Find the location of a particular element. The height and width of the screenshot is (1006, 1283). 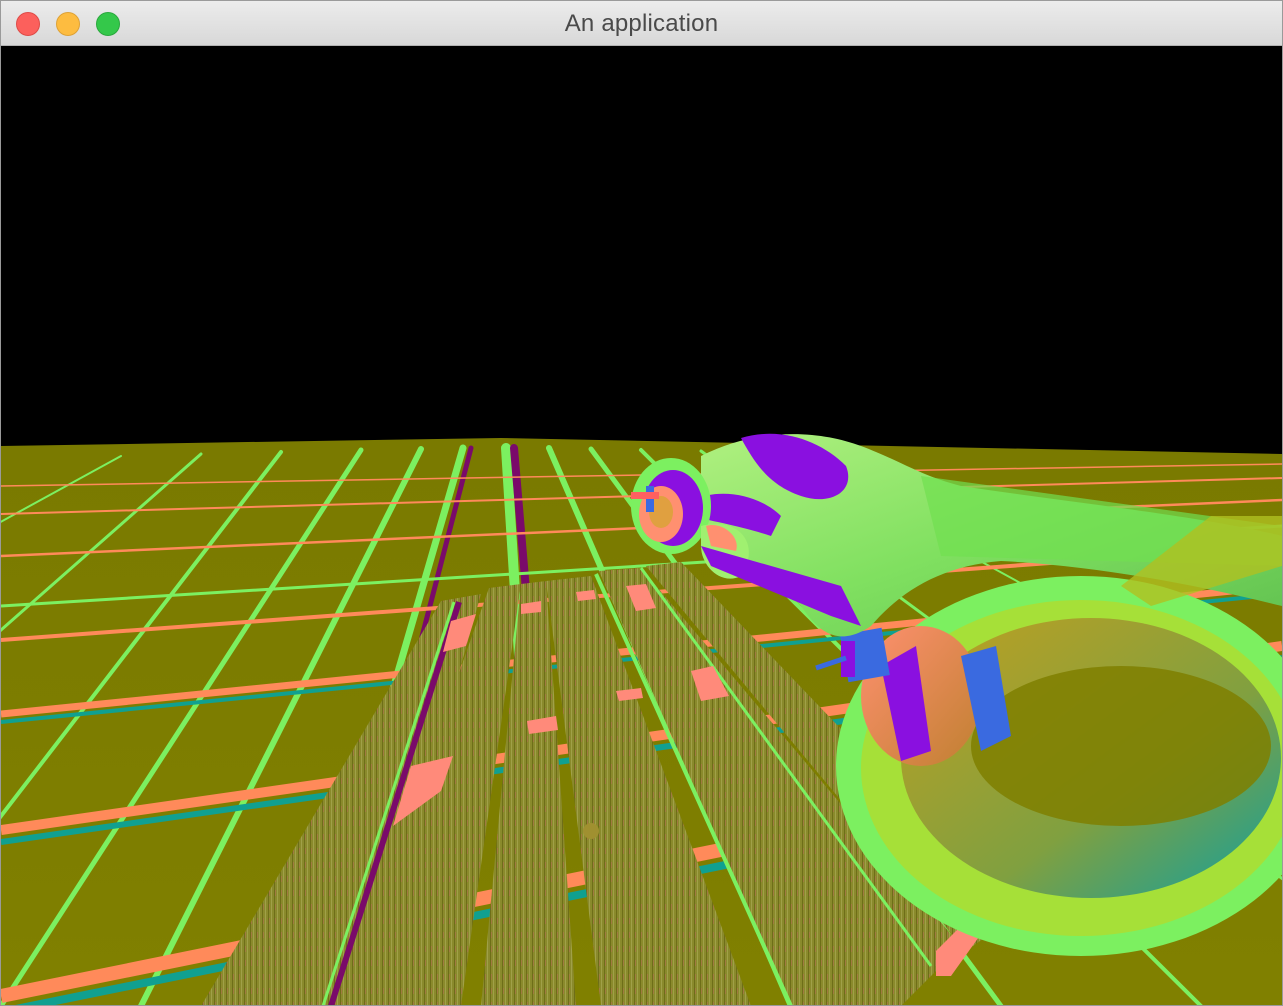

title-bar: An application is located at coordinates (641, 23).